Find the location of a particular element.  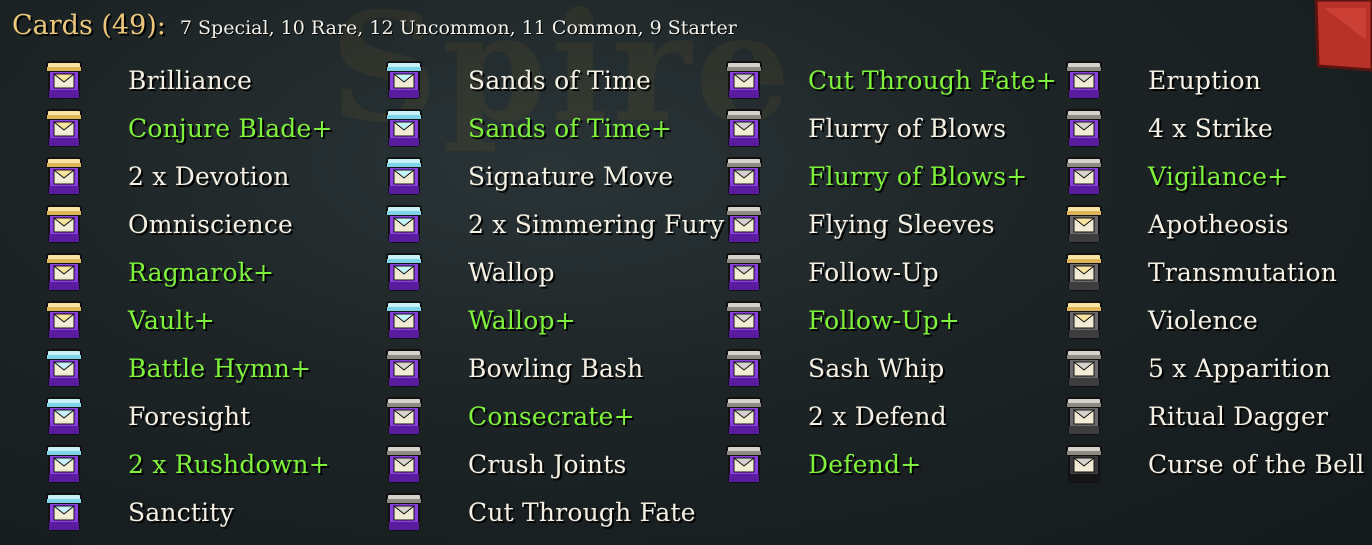

card-name: Follow-Up+ is located at coordinates (884, 320).